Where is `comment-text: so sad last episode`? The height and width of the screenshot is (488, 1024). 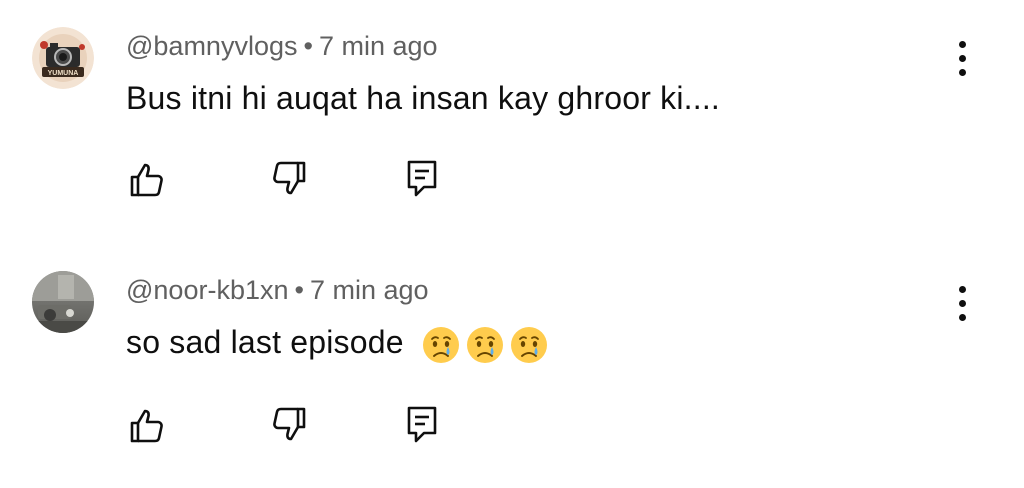
comment-text: so sad last episode is located at coordinates (337, 344).